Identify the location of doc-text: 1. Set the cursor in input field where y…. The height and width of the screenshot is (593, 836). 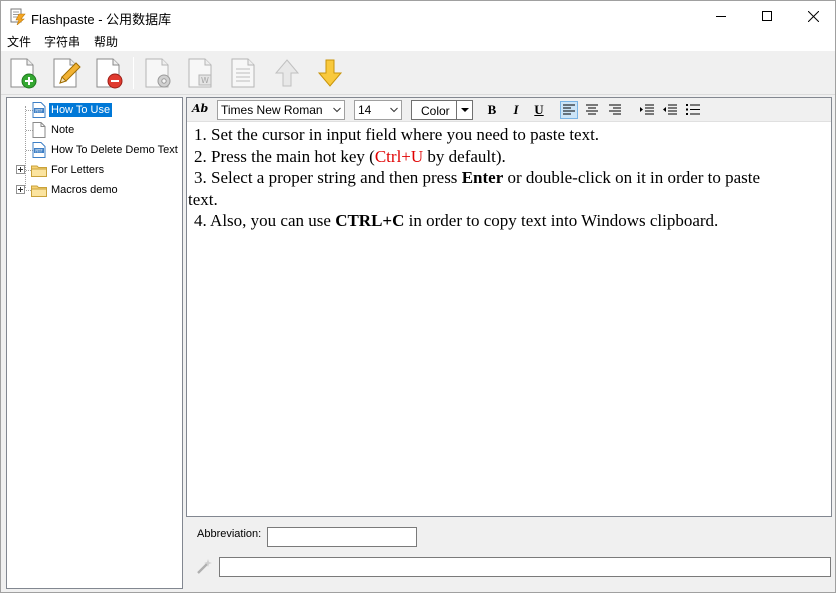
(397, 134).